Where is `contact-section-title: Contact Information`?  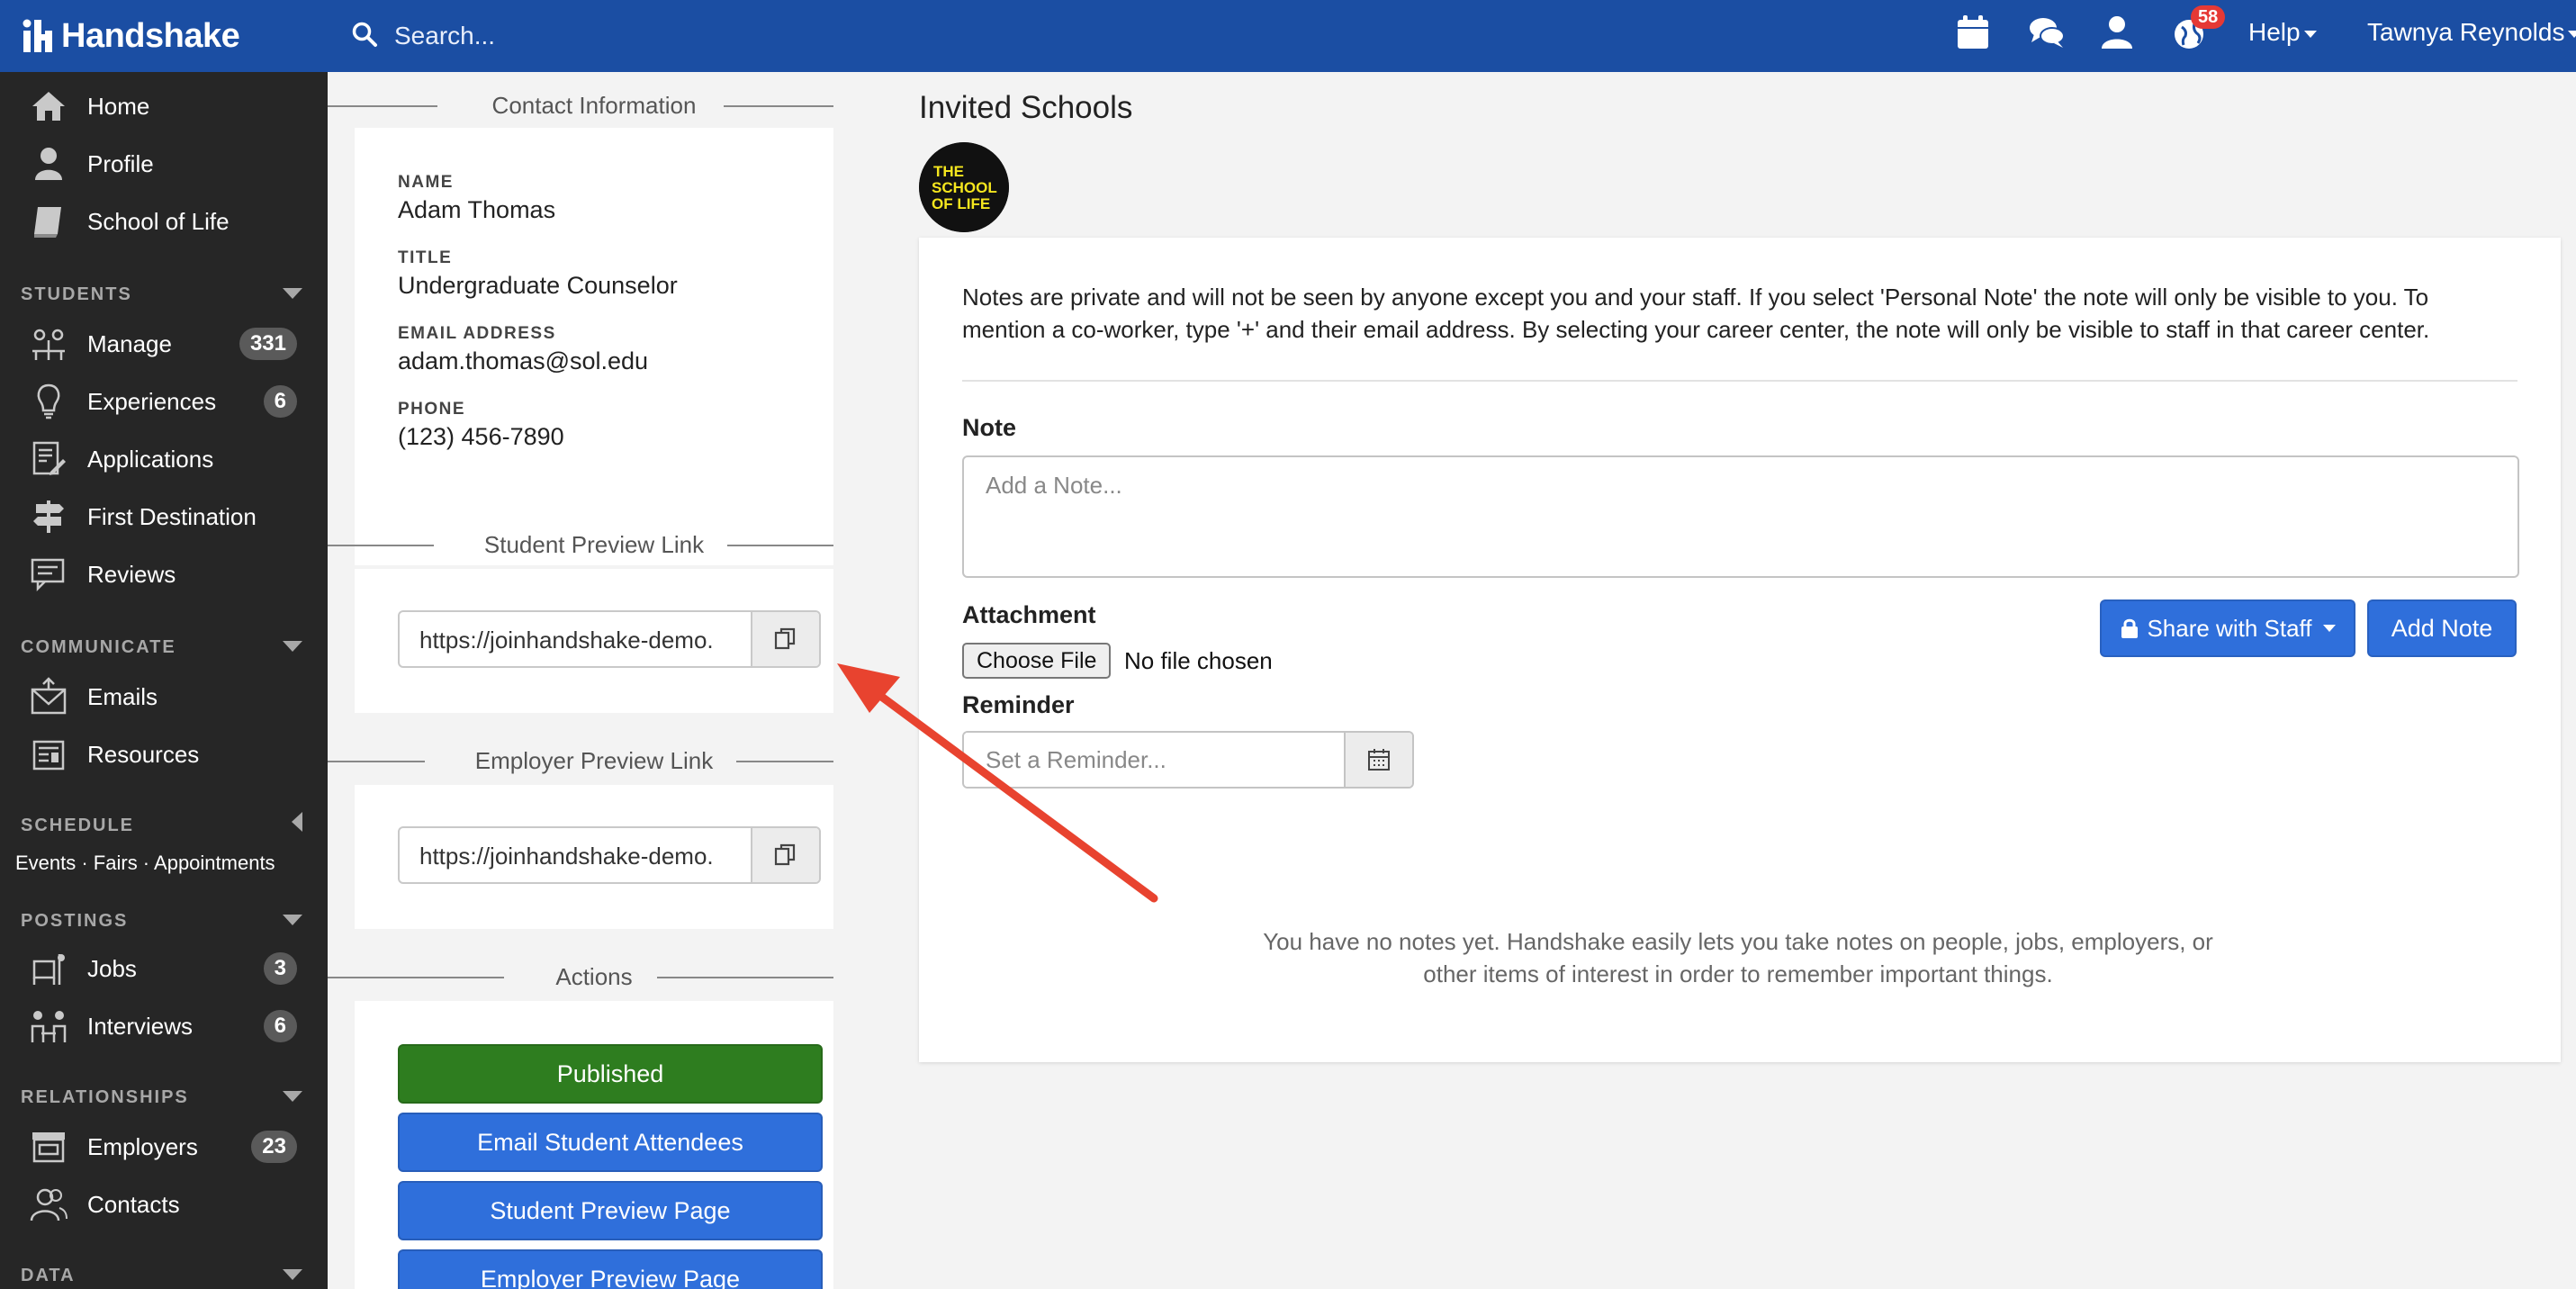
contact-section-title: Contact Information is located at coordinates (580, 105).